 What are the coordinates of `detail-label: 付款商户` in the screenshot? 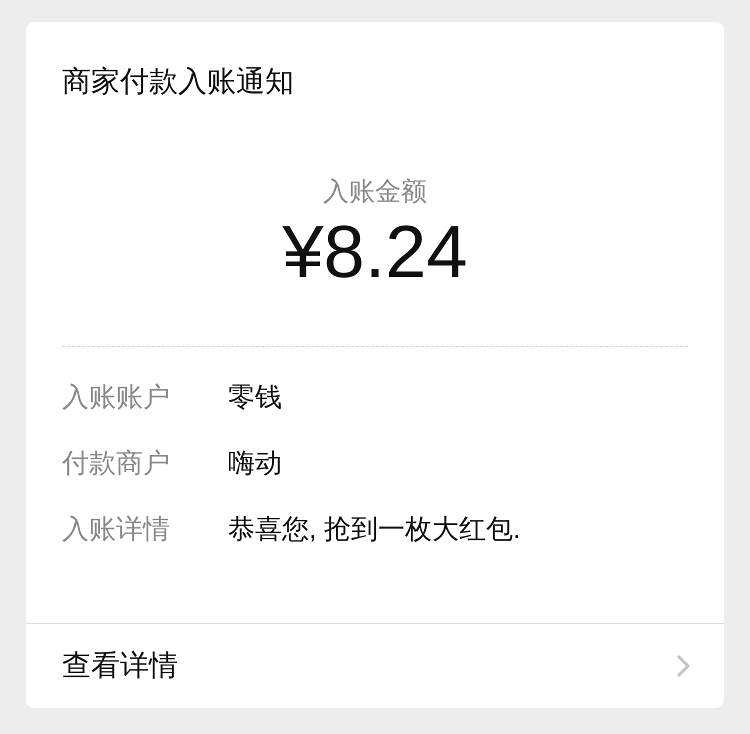 It's located at (116, 463).